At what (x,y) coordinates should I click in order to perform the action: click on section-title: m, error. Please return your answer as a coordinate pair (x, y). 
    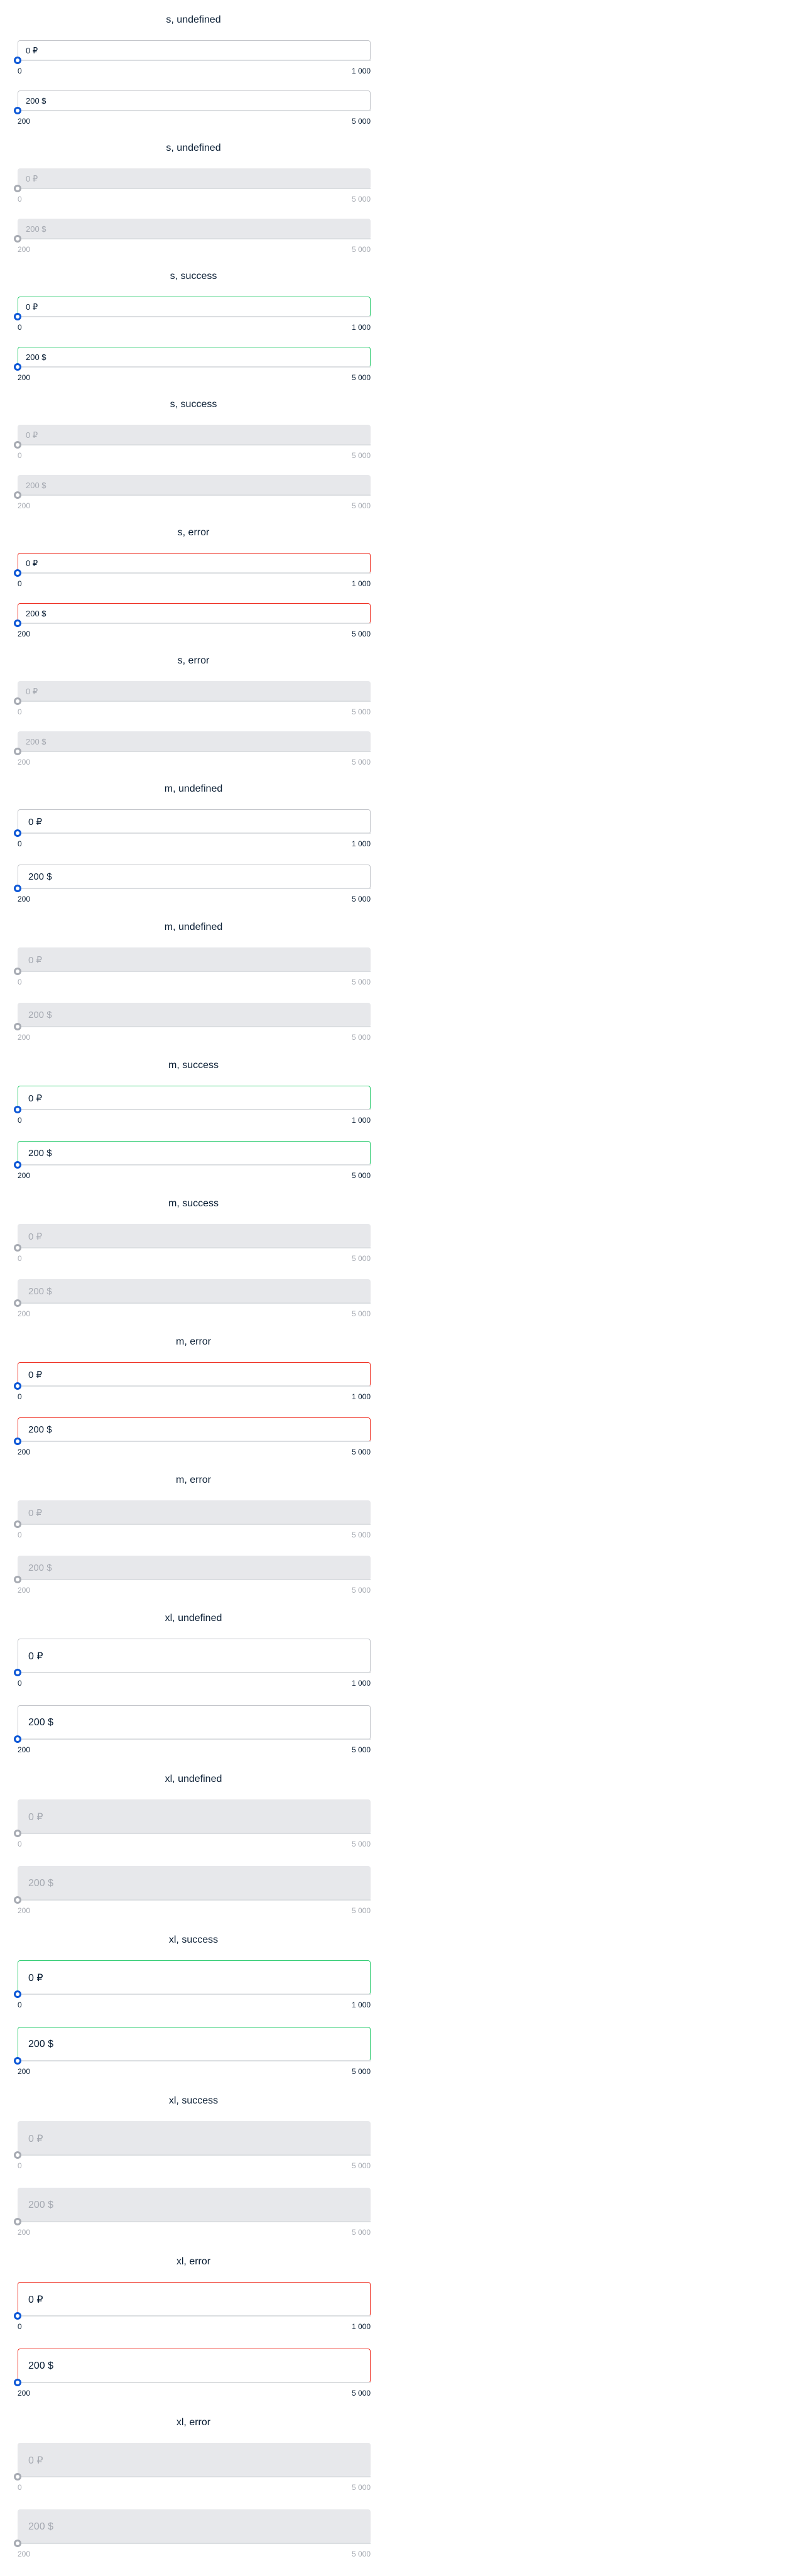
    Looking at the image, I should click on (194, 1341).